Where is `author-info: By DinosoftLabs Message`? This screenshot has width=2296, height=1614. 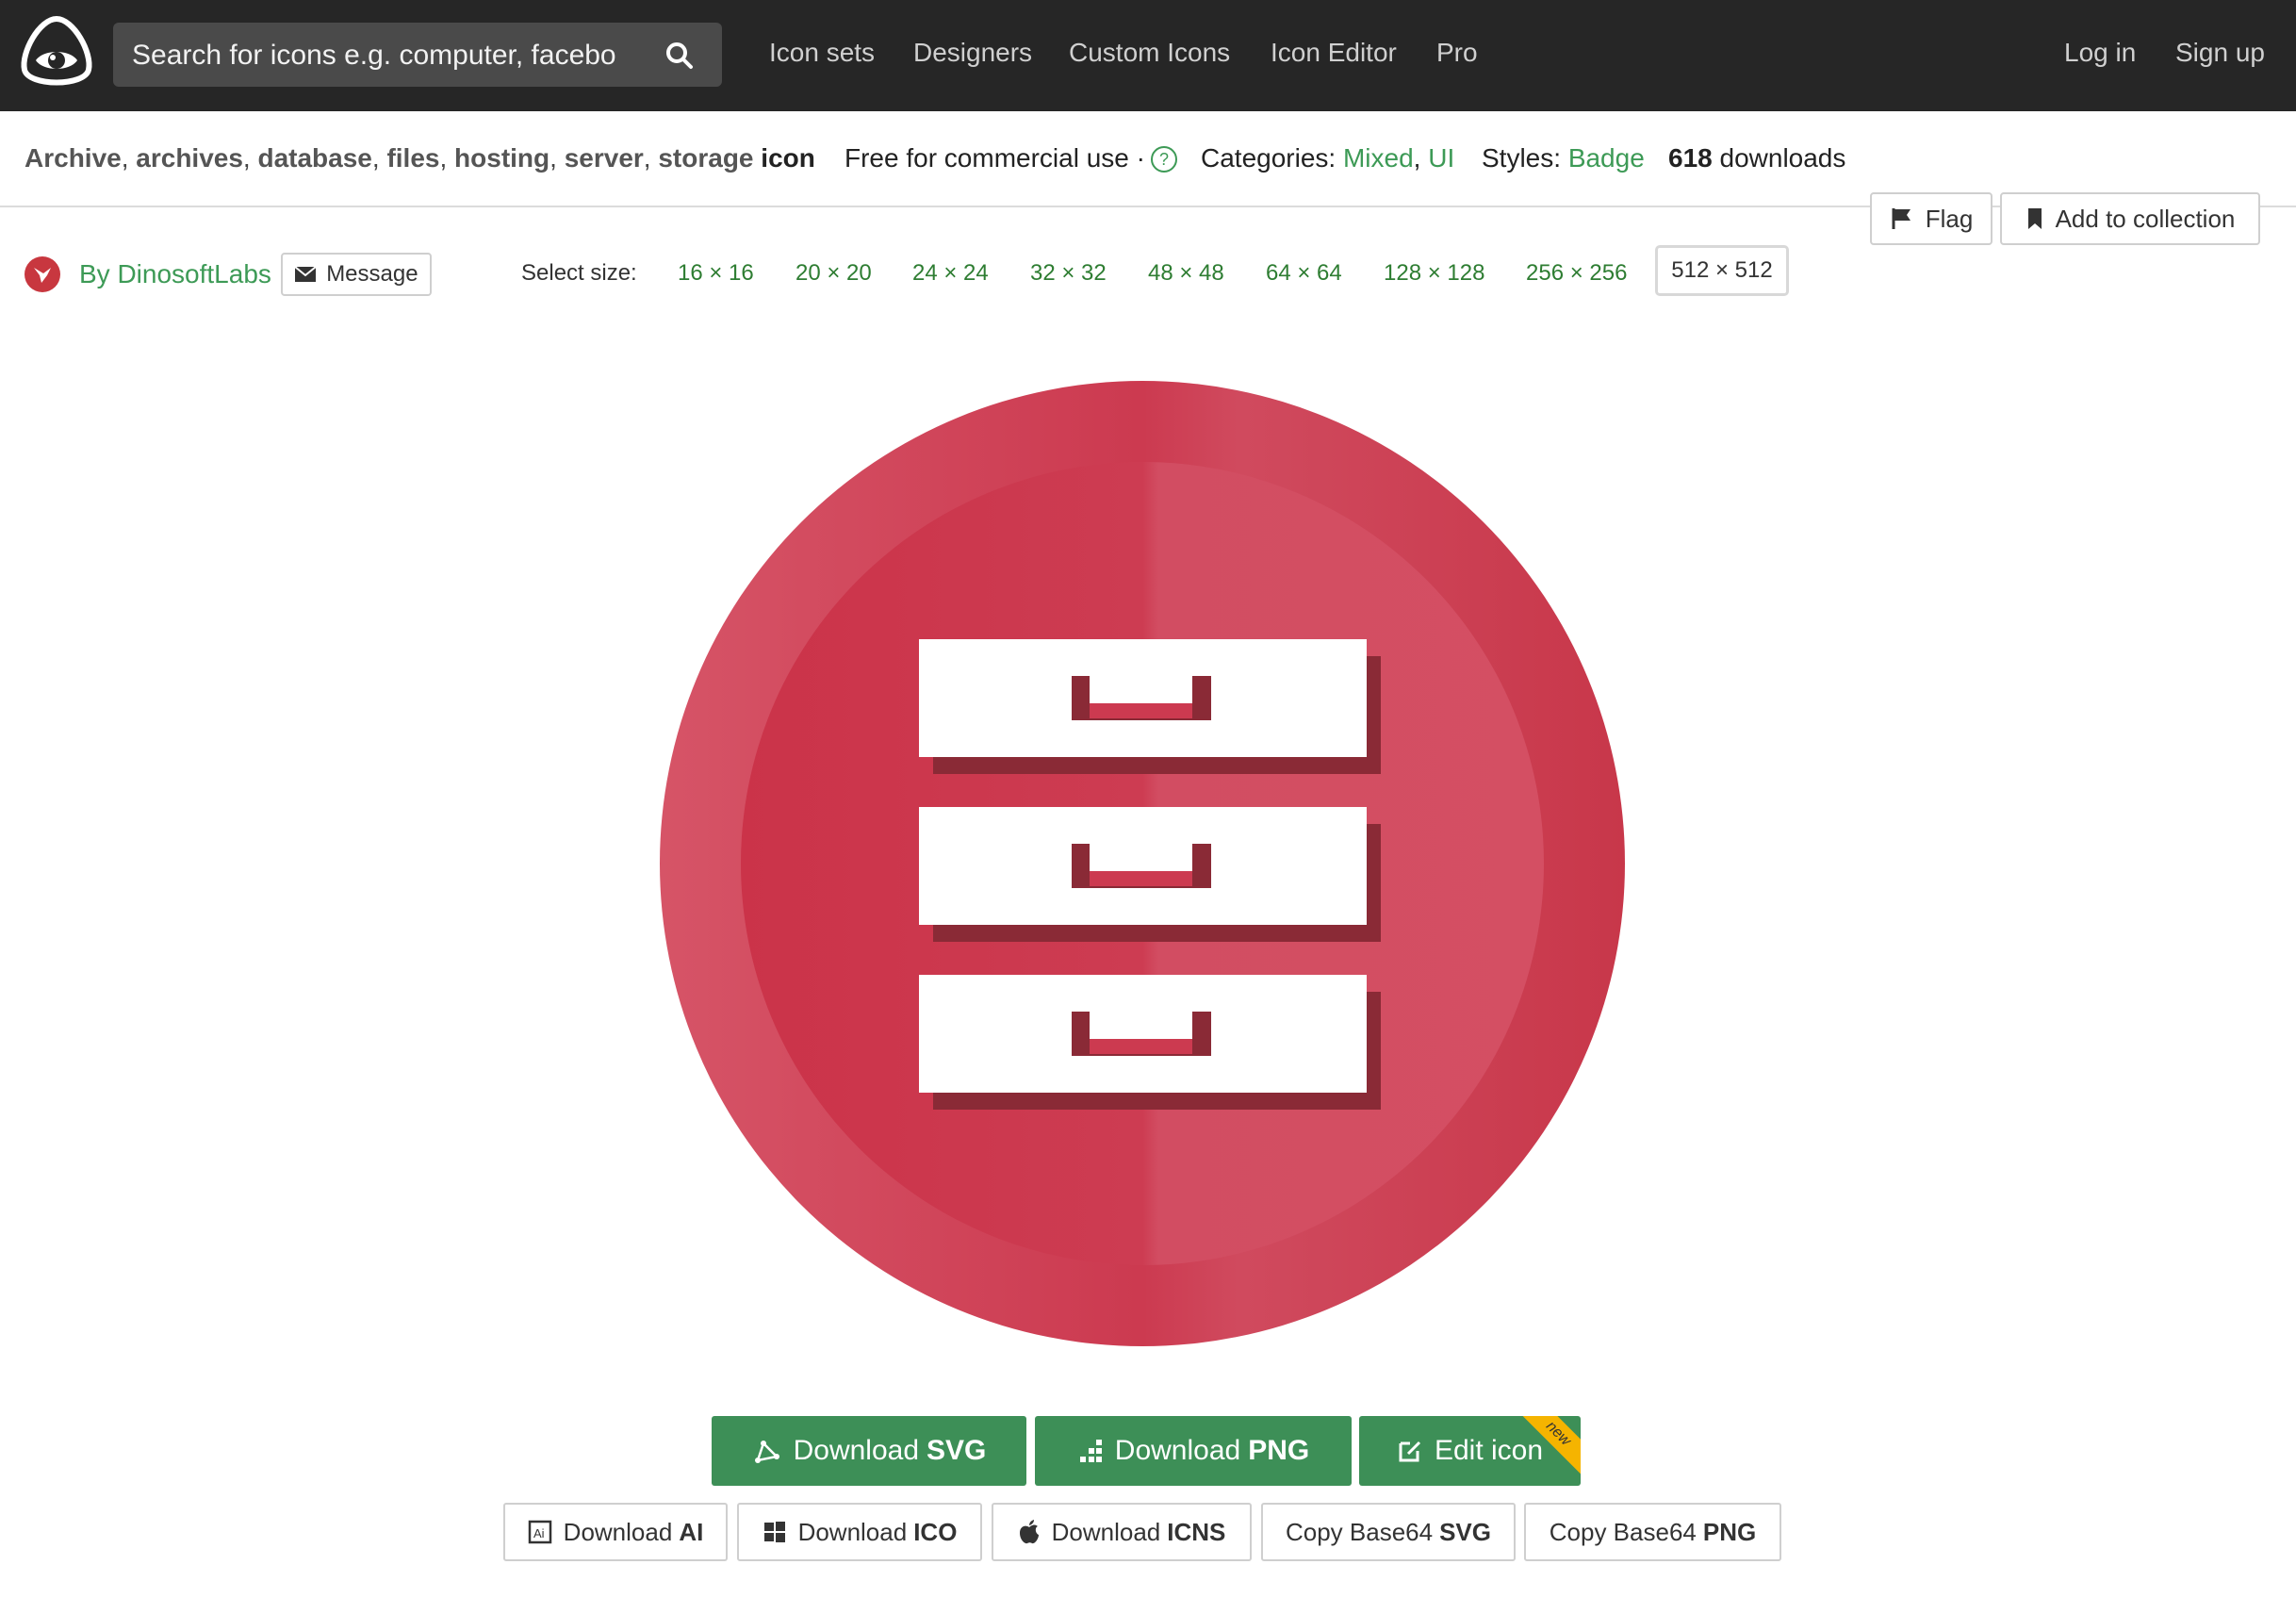
author-info: By DinosoftLabs Message is located at coordinates (228, 275).